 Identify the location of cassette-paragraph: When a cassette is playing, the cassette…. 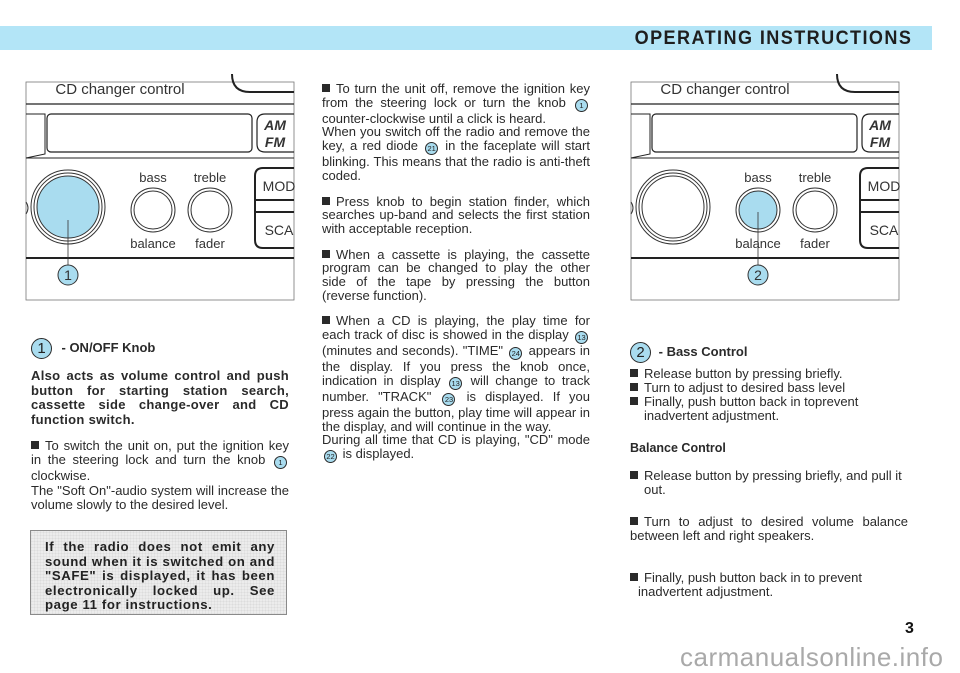
(456, 274).